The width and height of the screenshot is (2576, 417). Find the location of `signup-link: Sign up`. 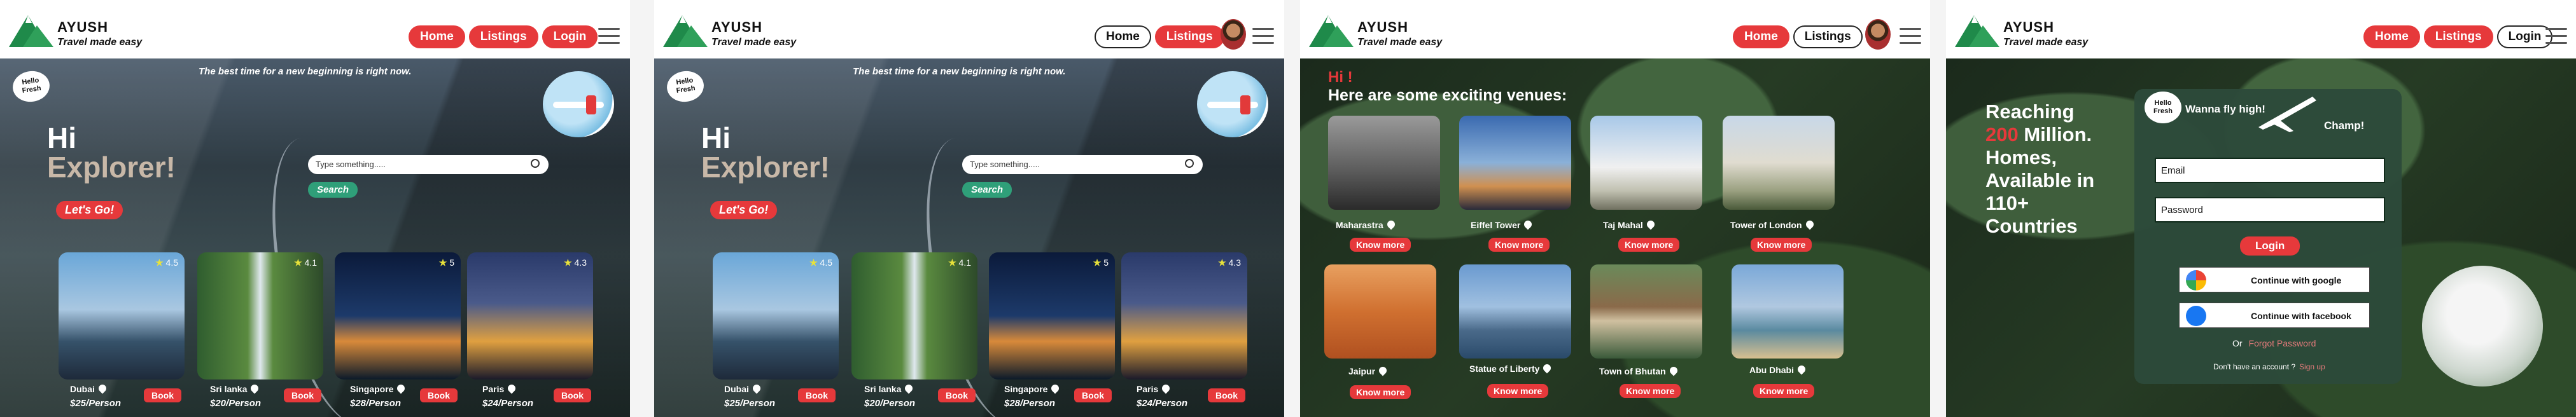

signup-link: Sign up is located at coordinates (2312, 366).